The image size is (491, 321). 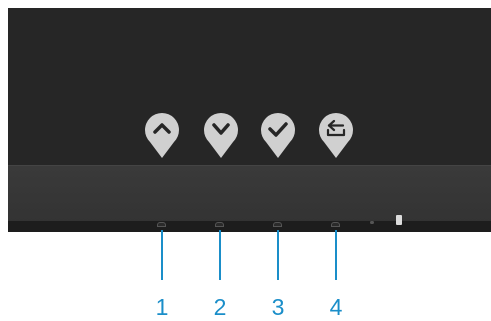 I want to click on callout-number-1: 1, so click(x=162, y=307).